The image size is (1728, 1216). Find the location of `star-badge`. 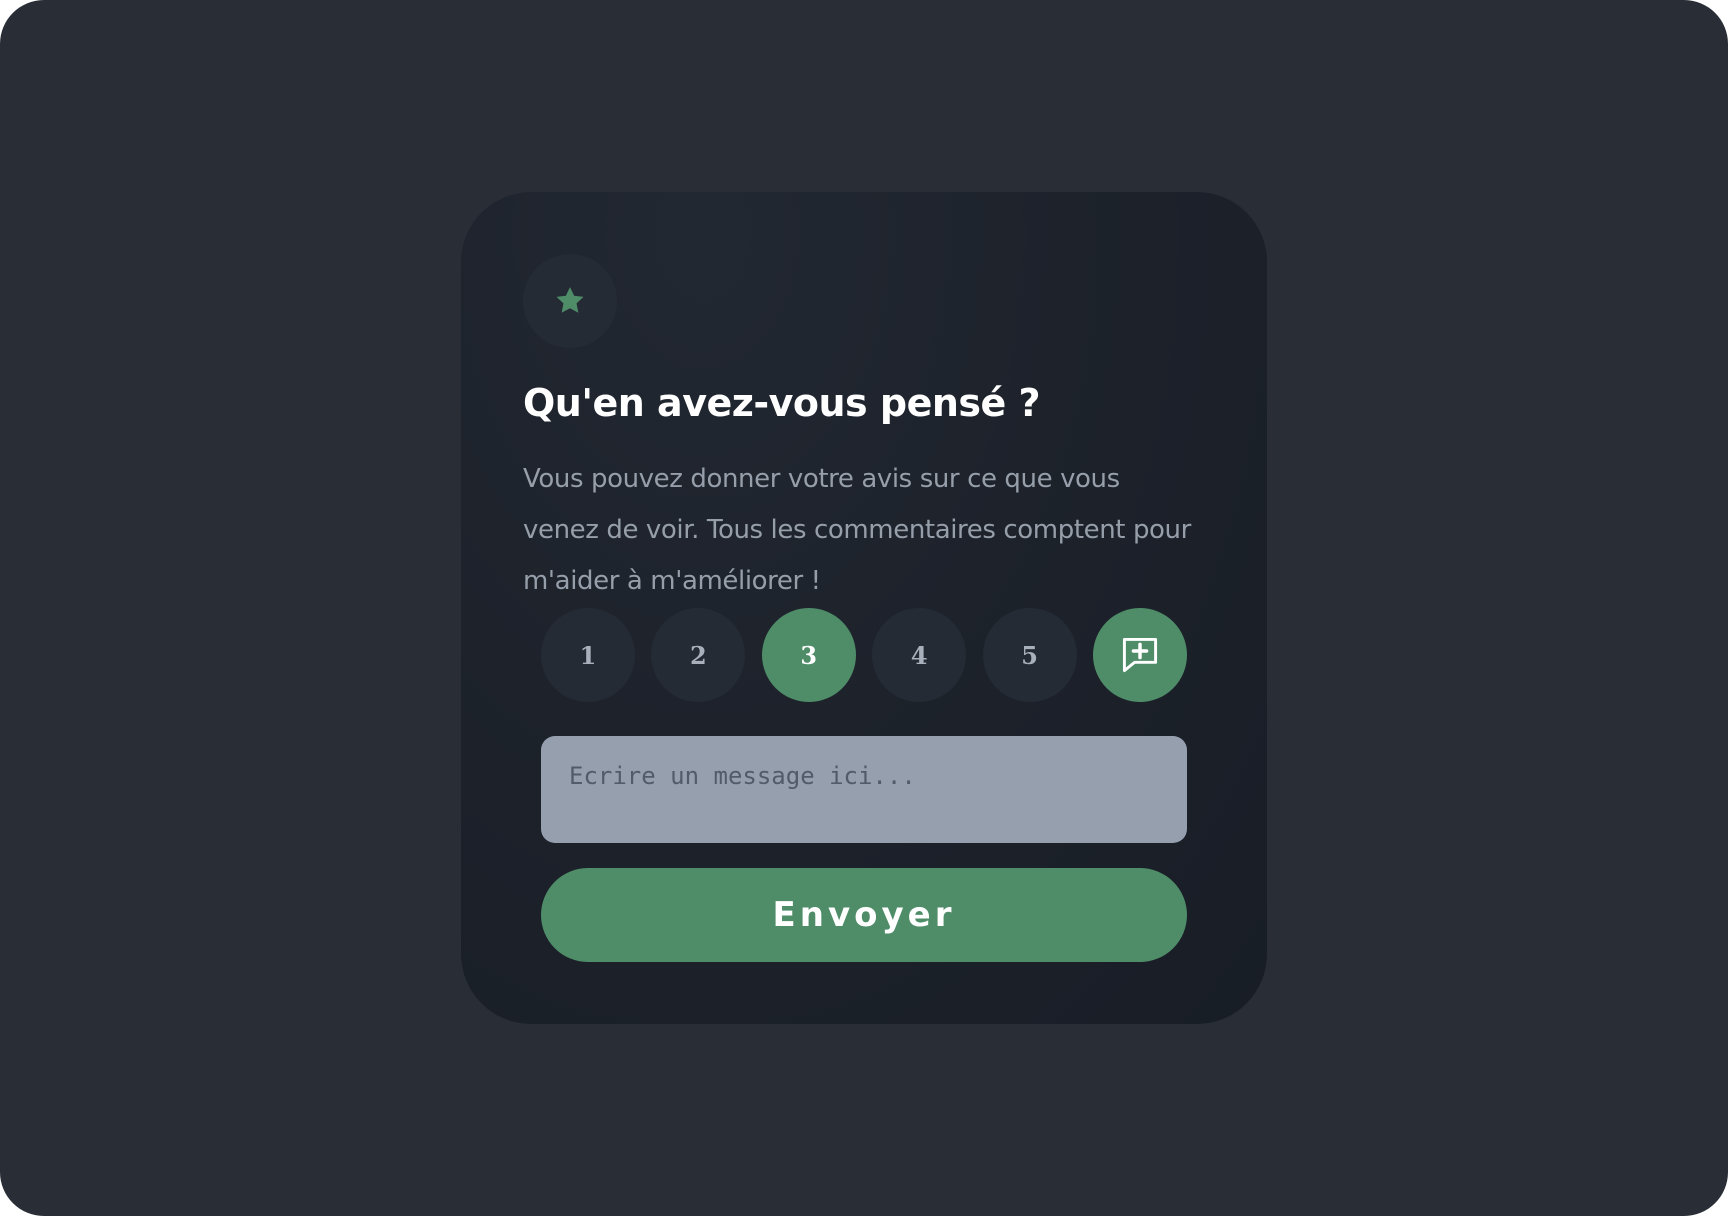

star-badge is located at coordinates (570, 301).